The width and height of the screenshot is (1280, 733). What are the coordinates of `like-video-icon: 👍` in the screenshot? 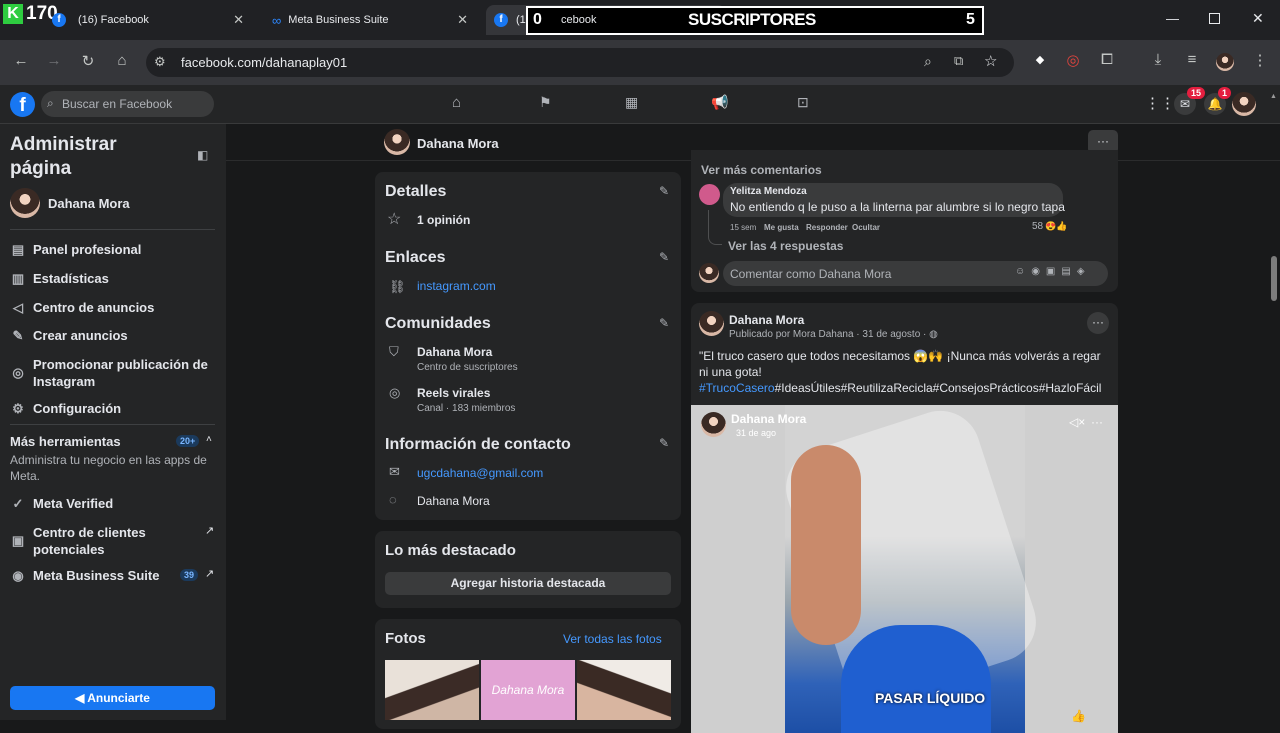 It's located at (1078, 716).